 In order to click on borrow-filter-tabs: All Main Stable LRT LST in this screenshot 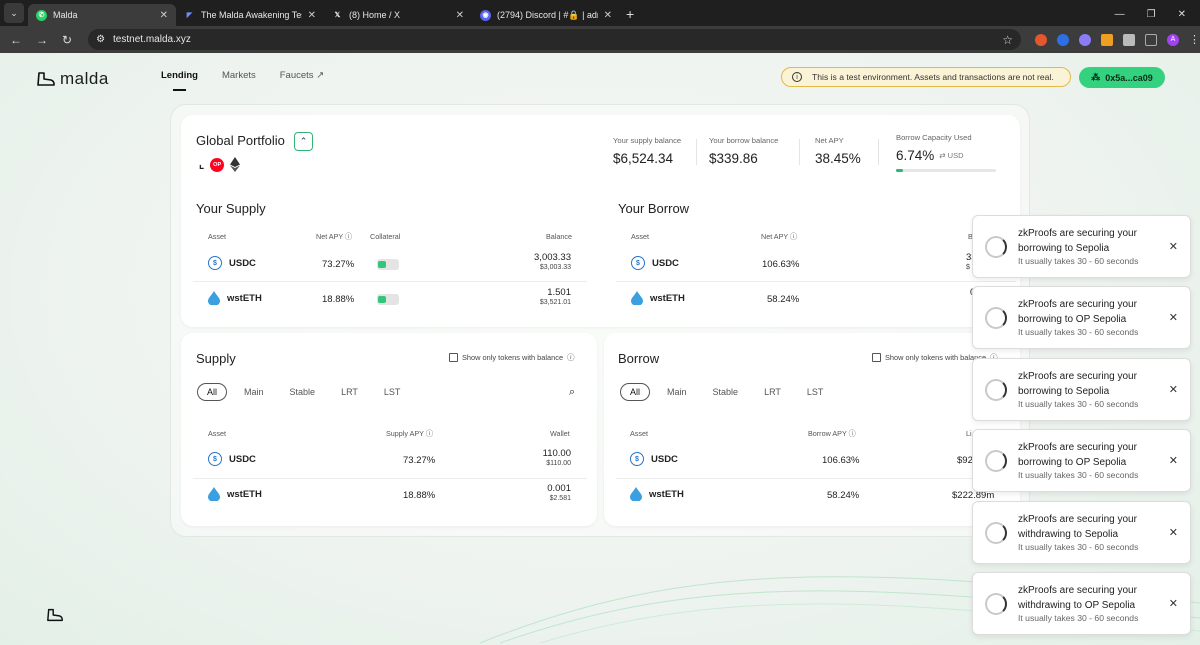, I will do `click(726, 392)`.